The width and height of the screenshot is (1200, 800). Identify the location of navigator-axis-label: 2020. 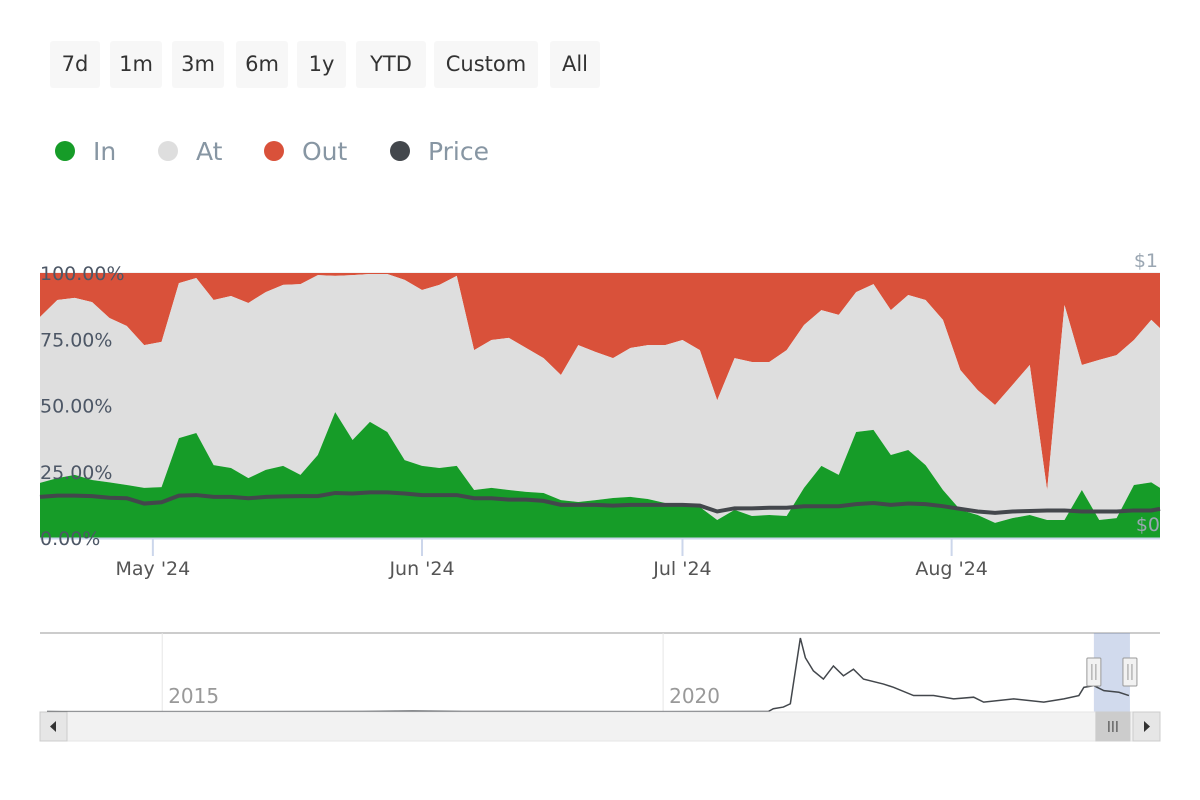
(694, 696).